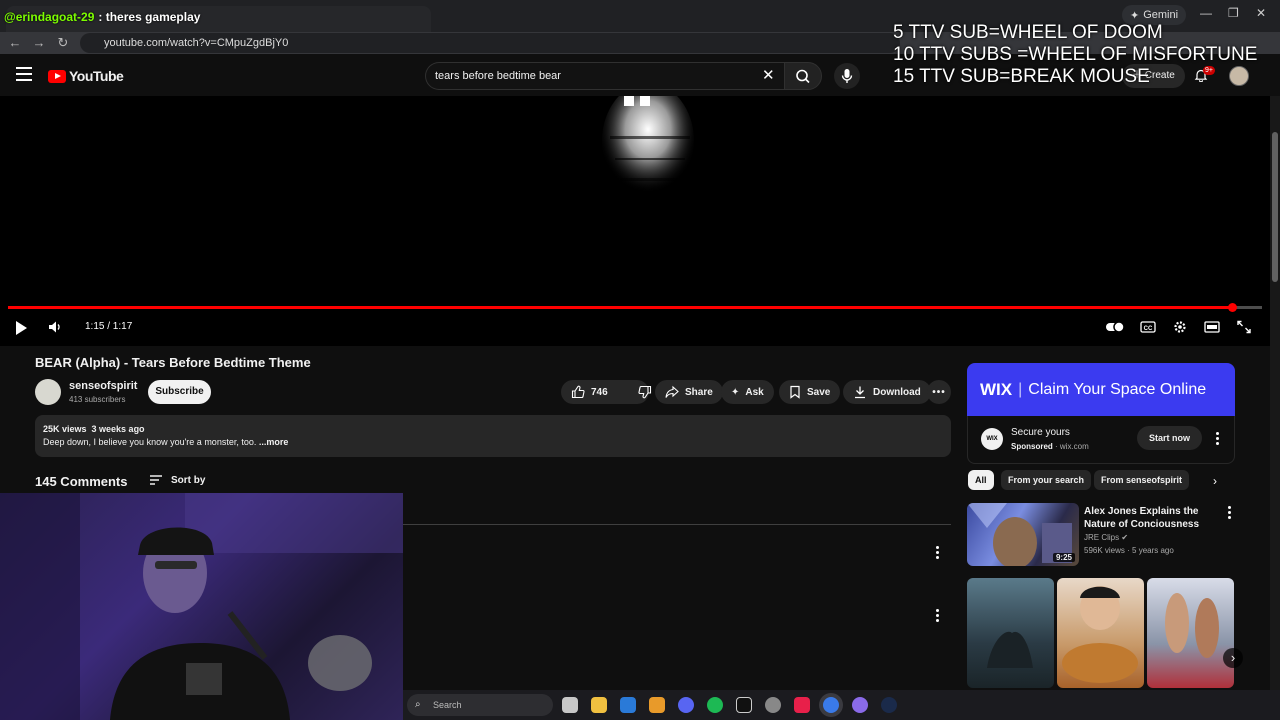 The image size is (1280, 720). Describe the element at coordinates (49, 17) in the screenshot. I see `stream-chat-user: @erindagoat-29` at that location.